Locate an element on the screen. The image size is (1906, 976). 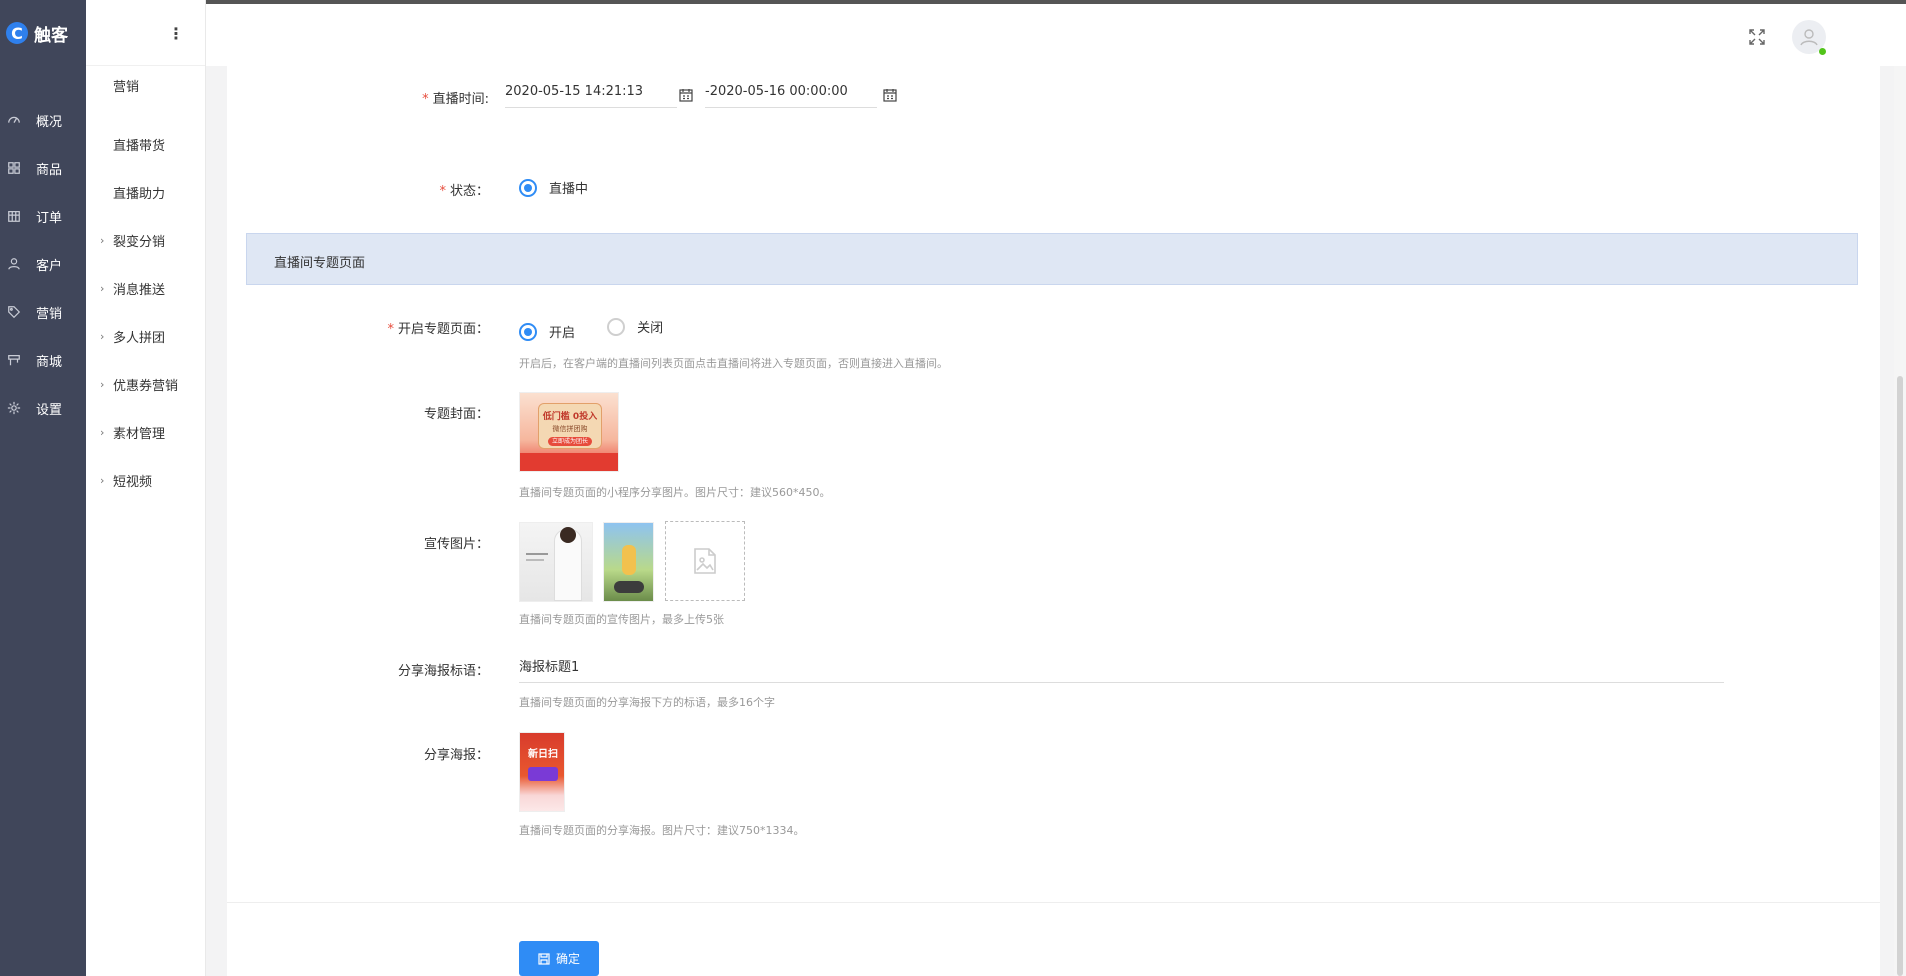
subnav-item-short-video: › 短视频 is located at coordinates (146, 480).